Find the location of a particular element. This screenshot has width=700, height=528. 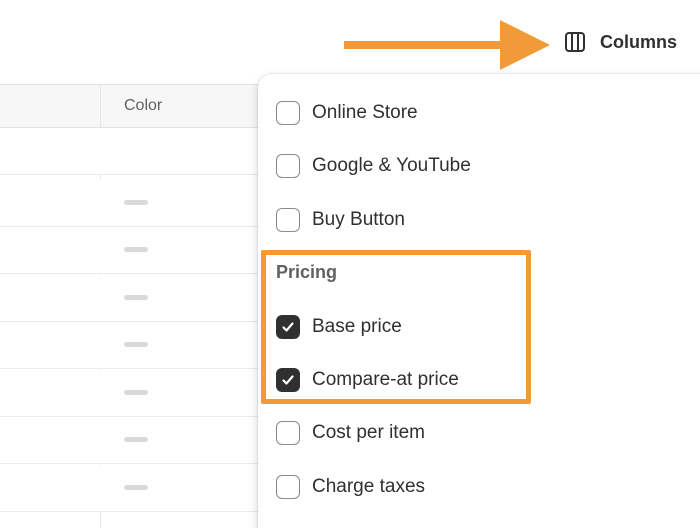

column-option-charge-taxes: Charge taxes is located at coordinates (350, 487).